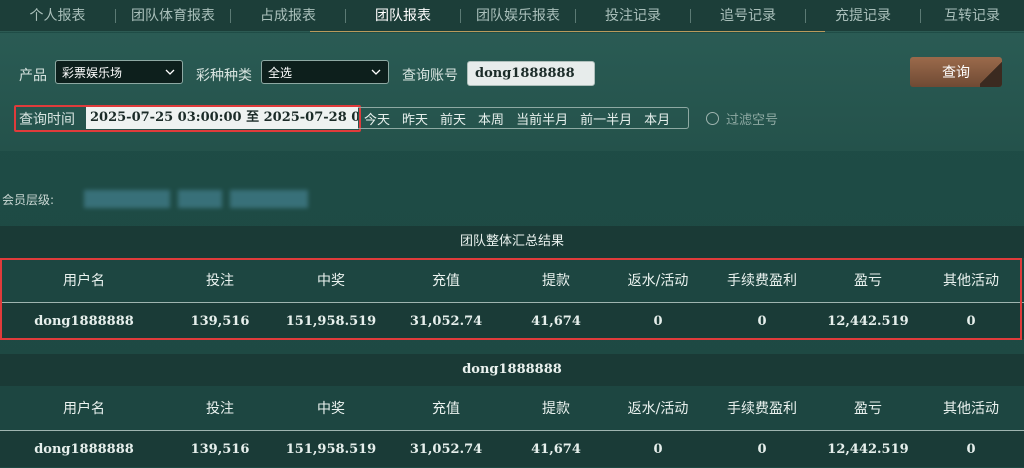  Describe the element at coordinates (224, 76) in the screenshot. I see `lottery-type-label: 彩种种类` at that location.